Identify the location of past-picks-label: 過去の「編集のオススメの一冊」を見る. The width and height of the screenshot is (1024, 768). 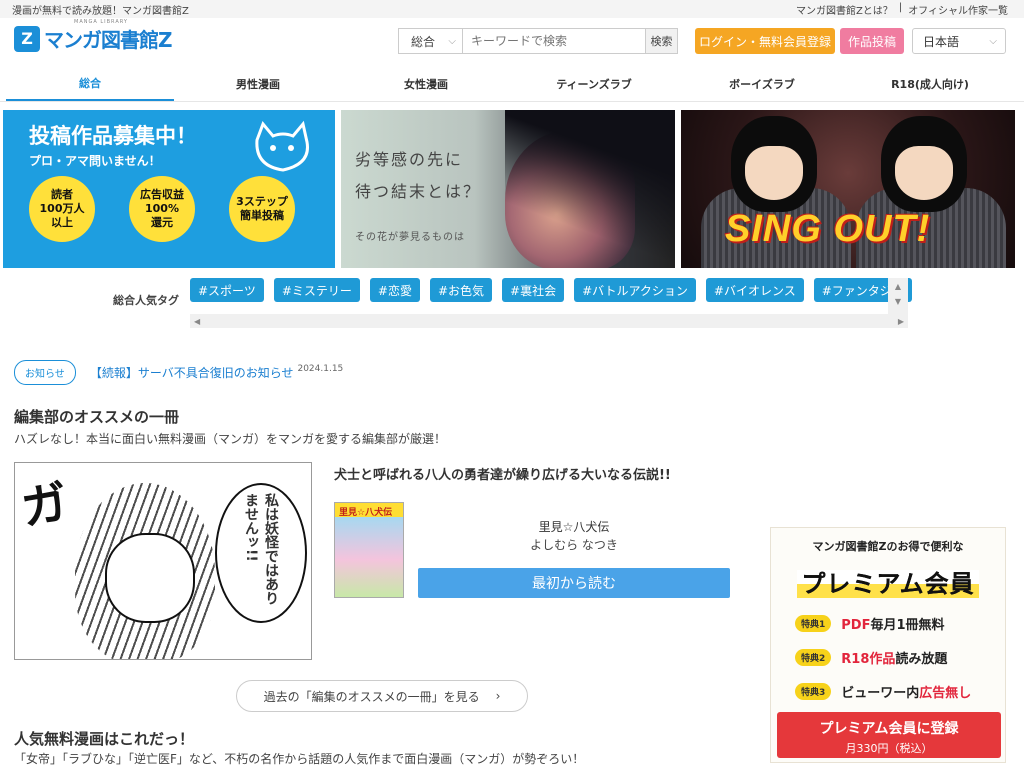
(371, 696).